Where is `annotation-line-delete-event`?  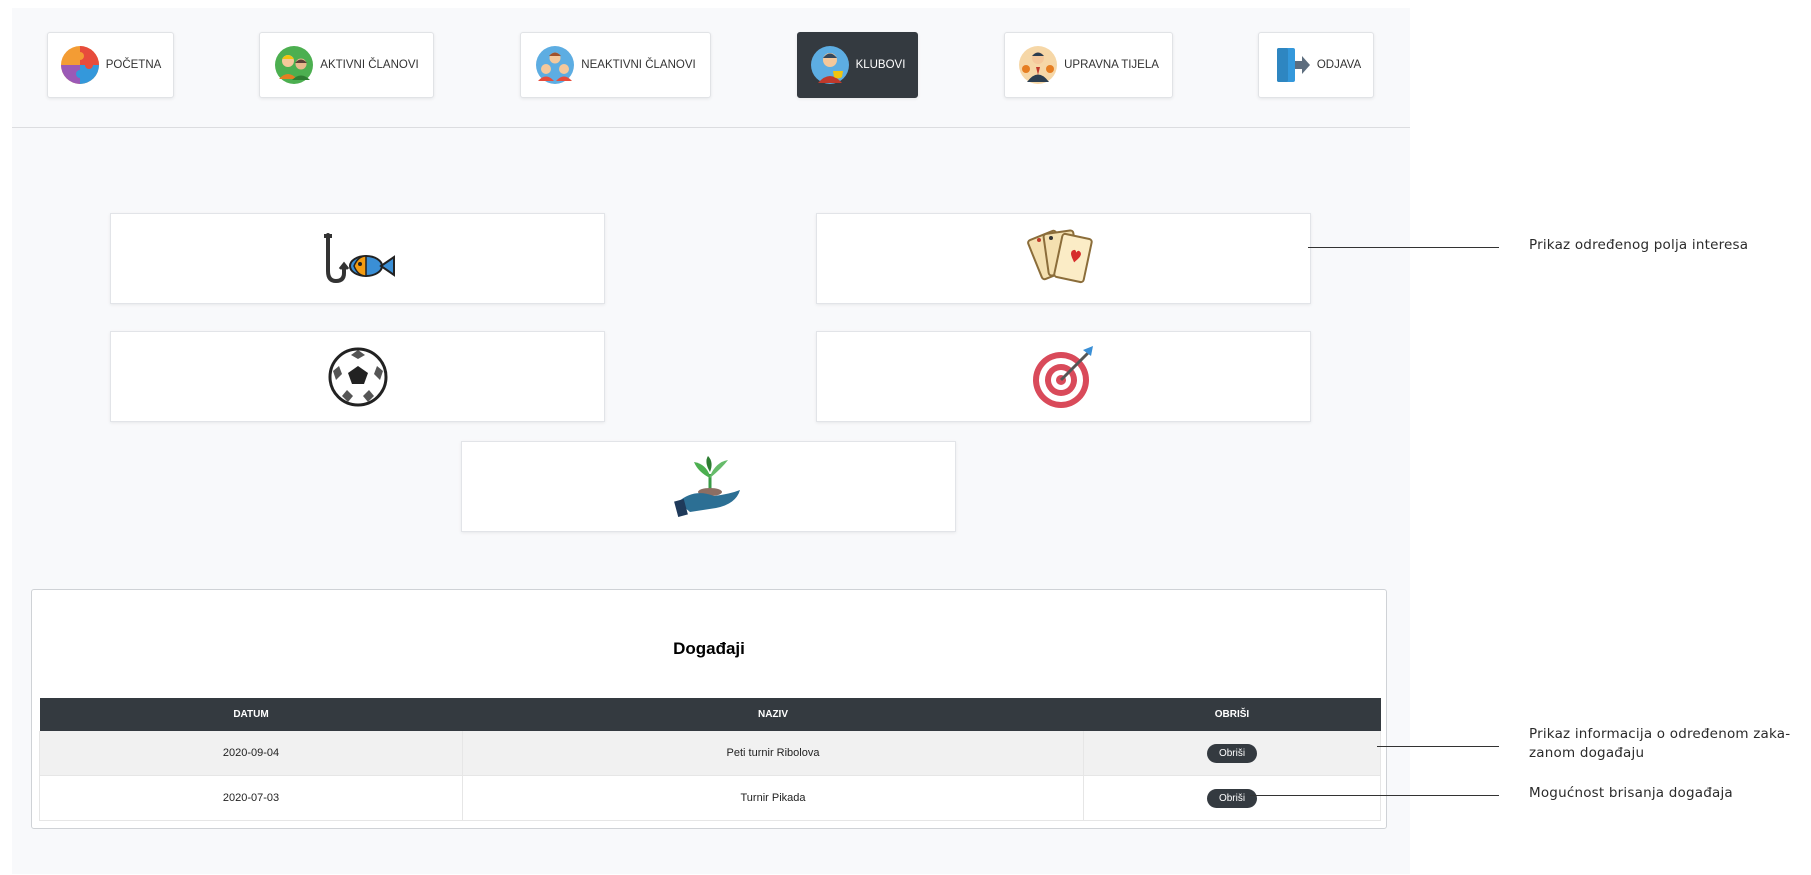 annotation-line-delete-event is located at coordinates (1374, 795).